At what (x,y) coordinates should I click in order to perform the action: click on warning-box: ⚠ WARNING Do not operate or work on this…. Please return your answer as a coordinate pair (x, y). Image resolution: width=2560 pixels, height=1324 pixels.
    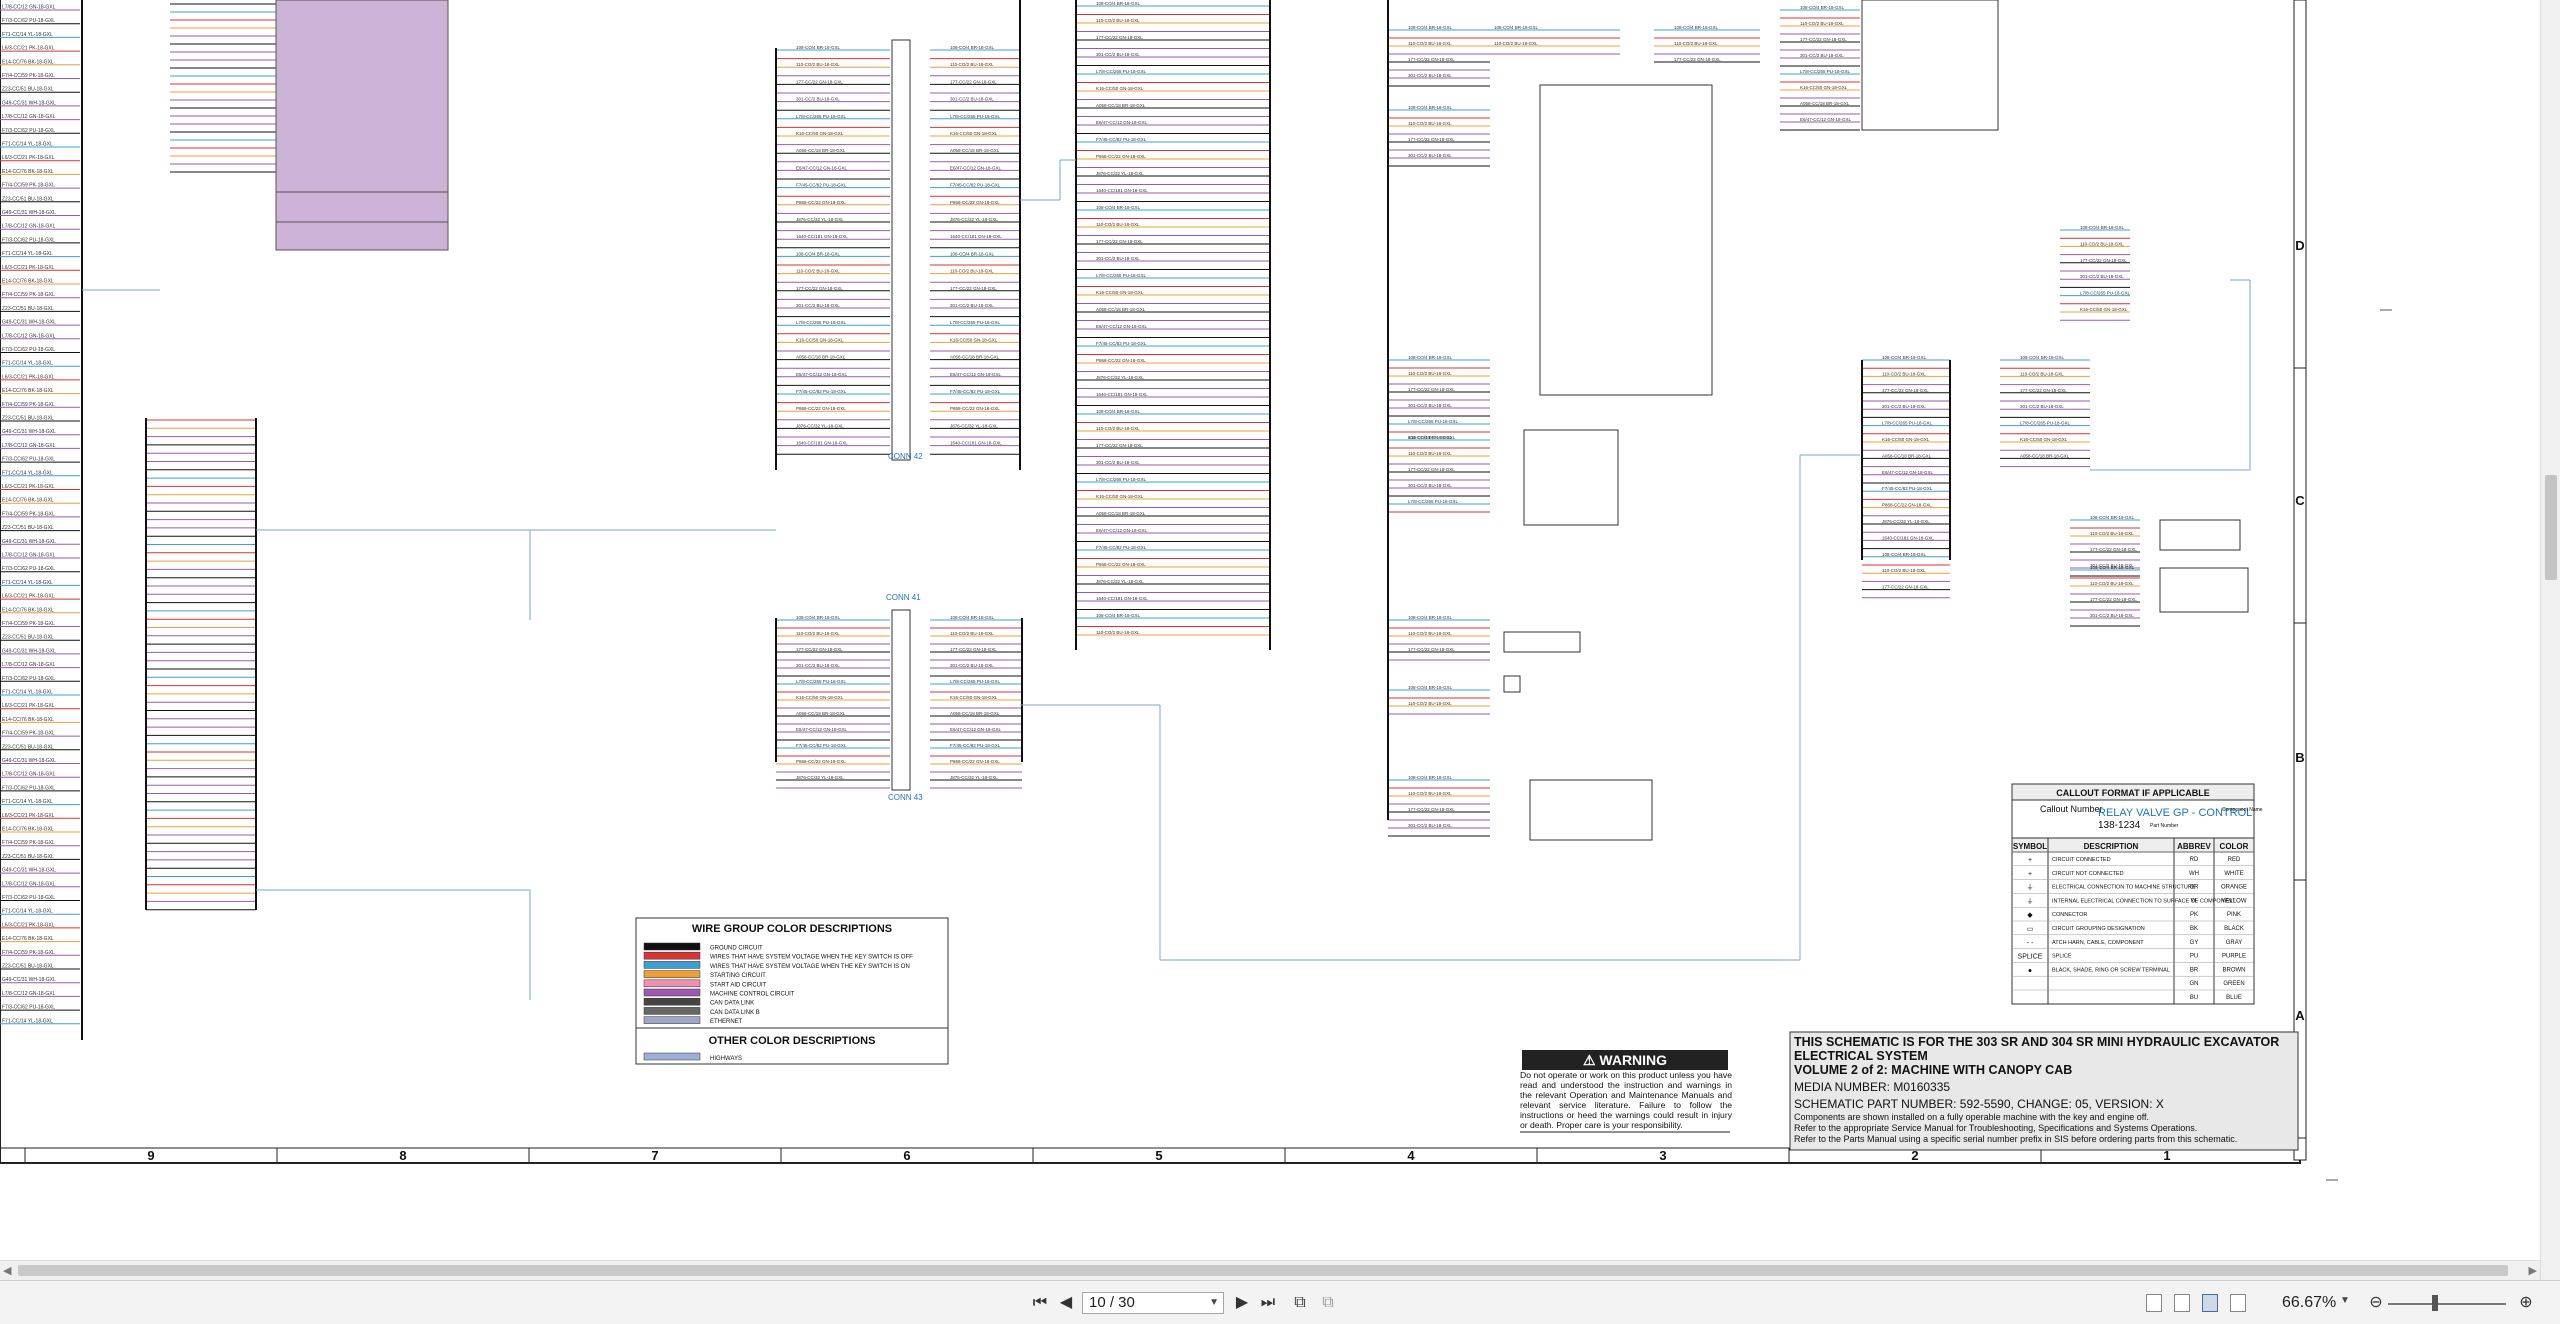
    Looking at the image, I should click on (1626, 1091).